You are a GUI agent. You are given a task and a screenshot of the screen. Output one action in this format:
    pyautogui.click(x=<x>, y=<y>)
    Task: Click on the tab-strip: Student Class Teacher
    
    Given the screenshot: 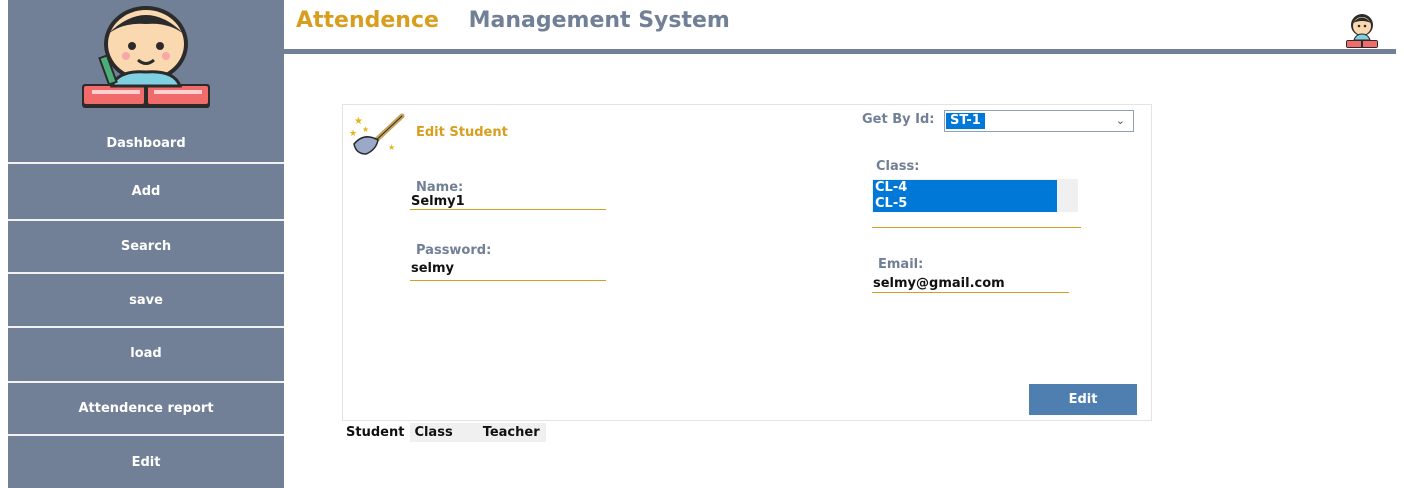 What is the action you would take?
    pyautogui.click(x=444, y=432)
    